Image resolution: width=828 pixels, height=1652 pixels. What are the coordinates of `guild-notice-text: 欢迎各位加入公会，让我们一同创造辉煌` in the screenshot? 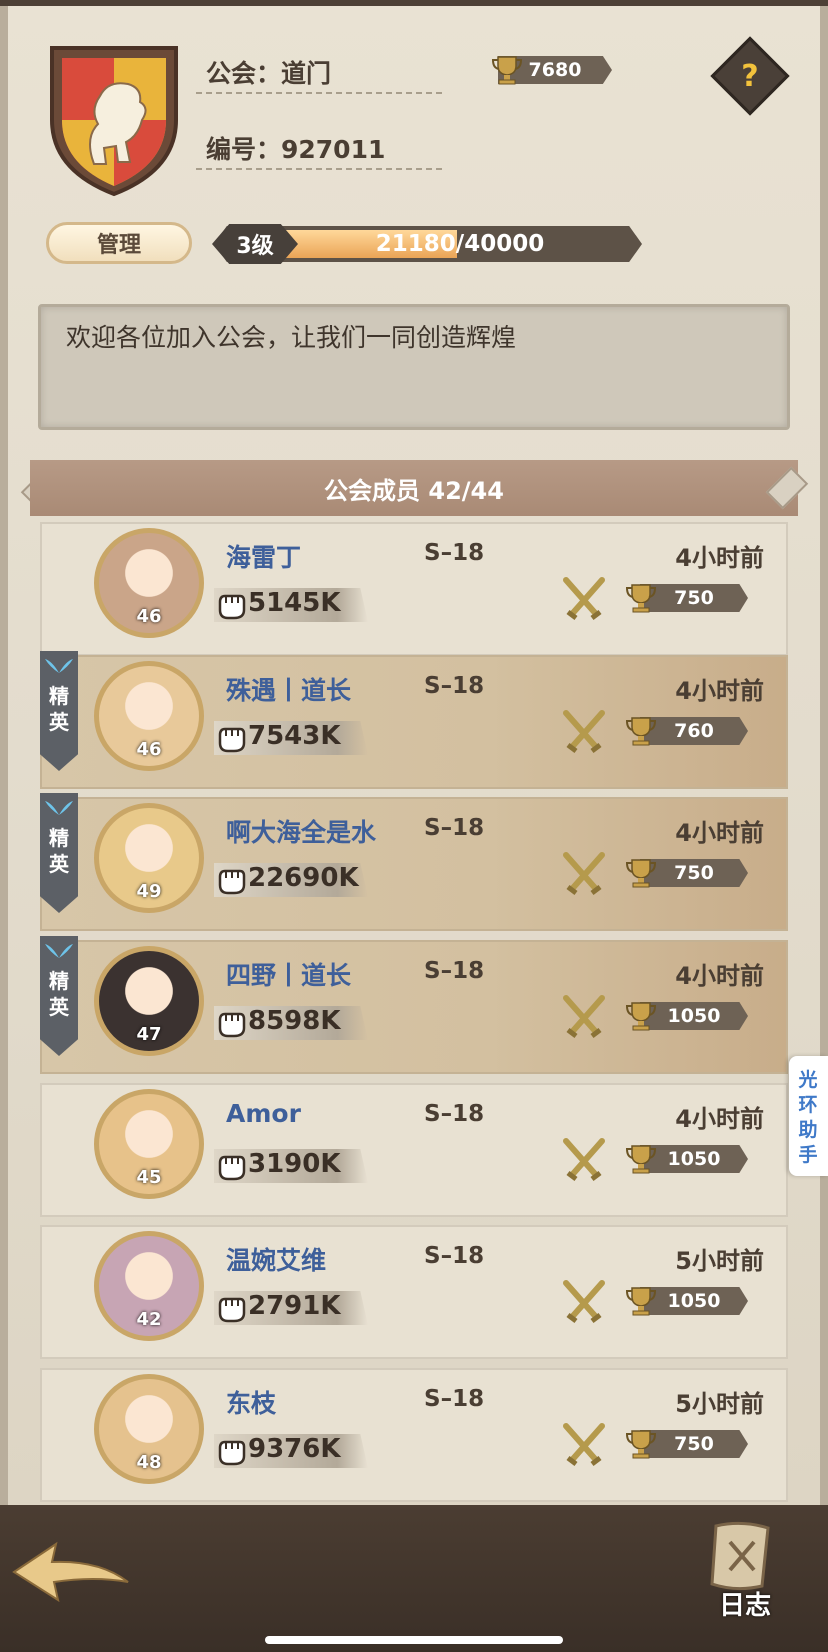 It's located at (291, 337).